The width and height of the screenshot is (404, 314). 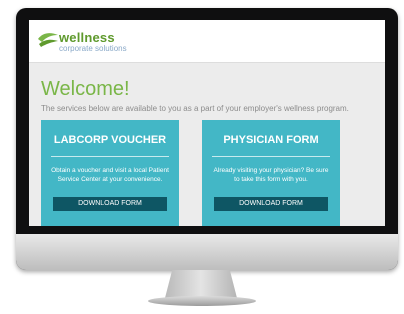 What do you see at coordinates (48, 40) in the screenshot?
I see `leaf-logo-icon` at bounding box center [48, 40].